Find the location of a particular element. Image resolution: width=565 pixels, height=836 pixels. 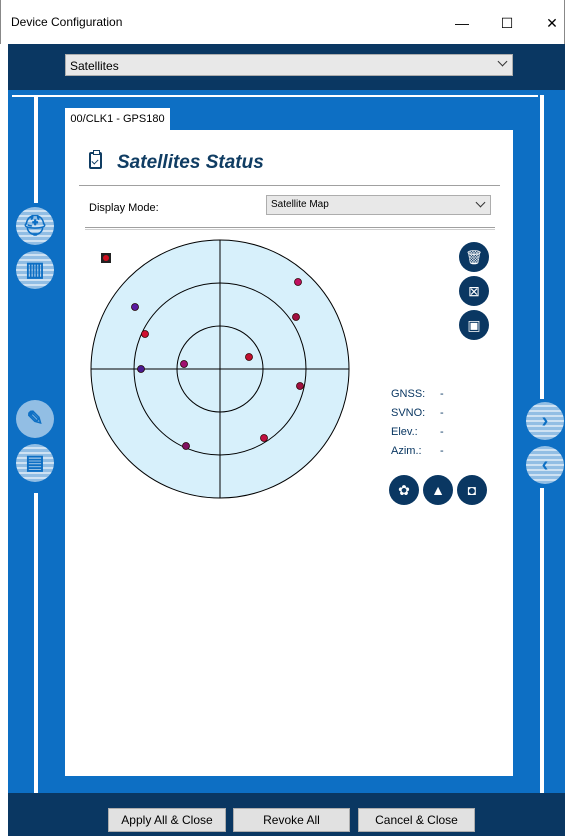

back-button: ‹ is located at coordinates (545, 465).